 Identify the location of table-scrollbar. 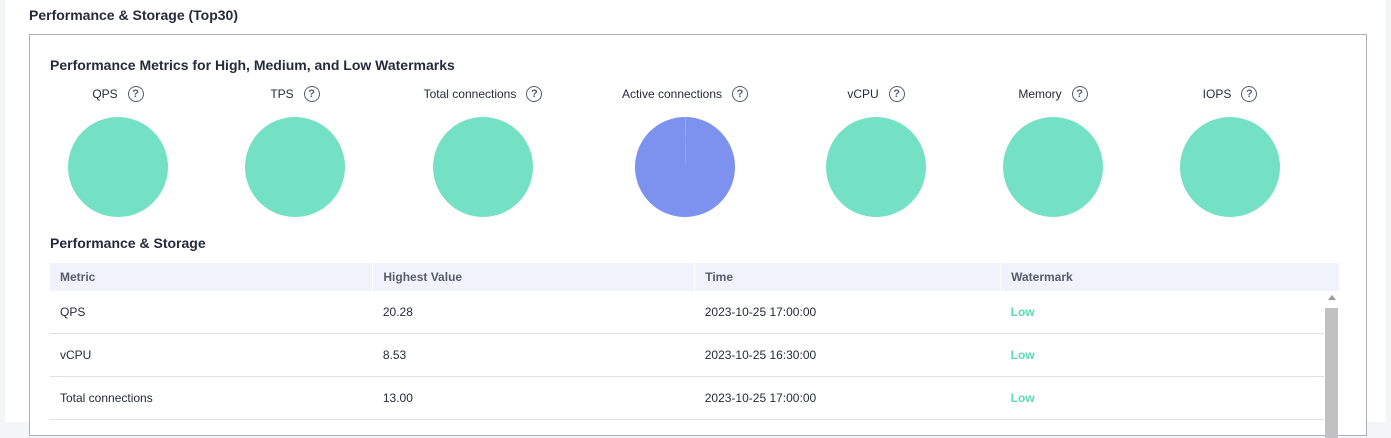
(1332, 364).